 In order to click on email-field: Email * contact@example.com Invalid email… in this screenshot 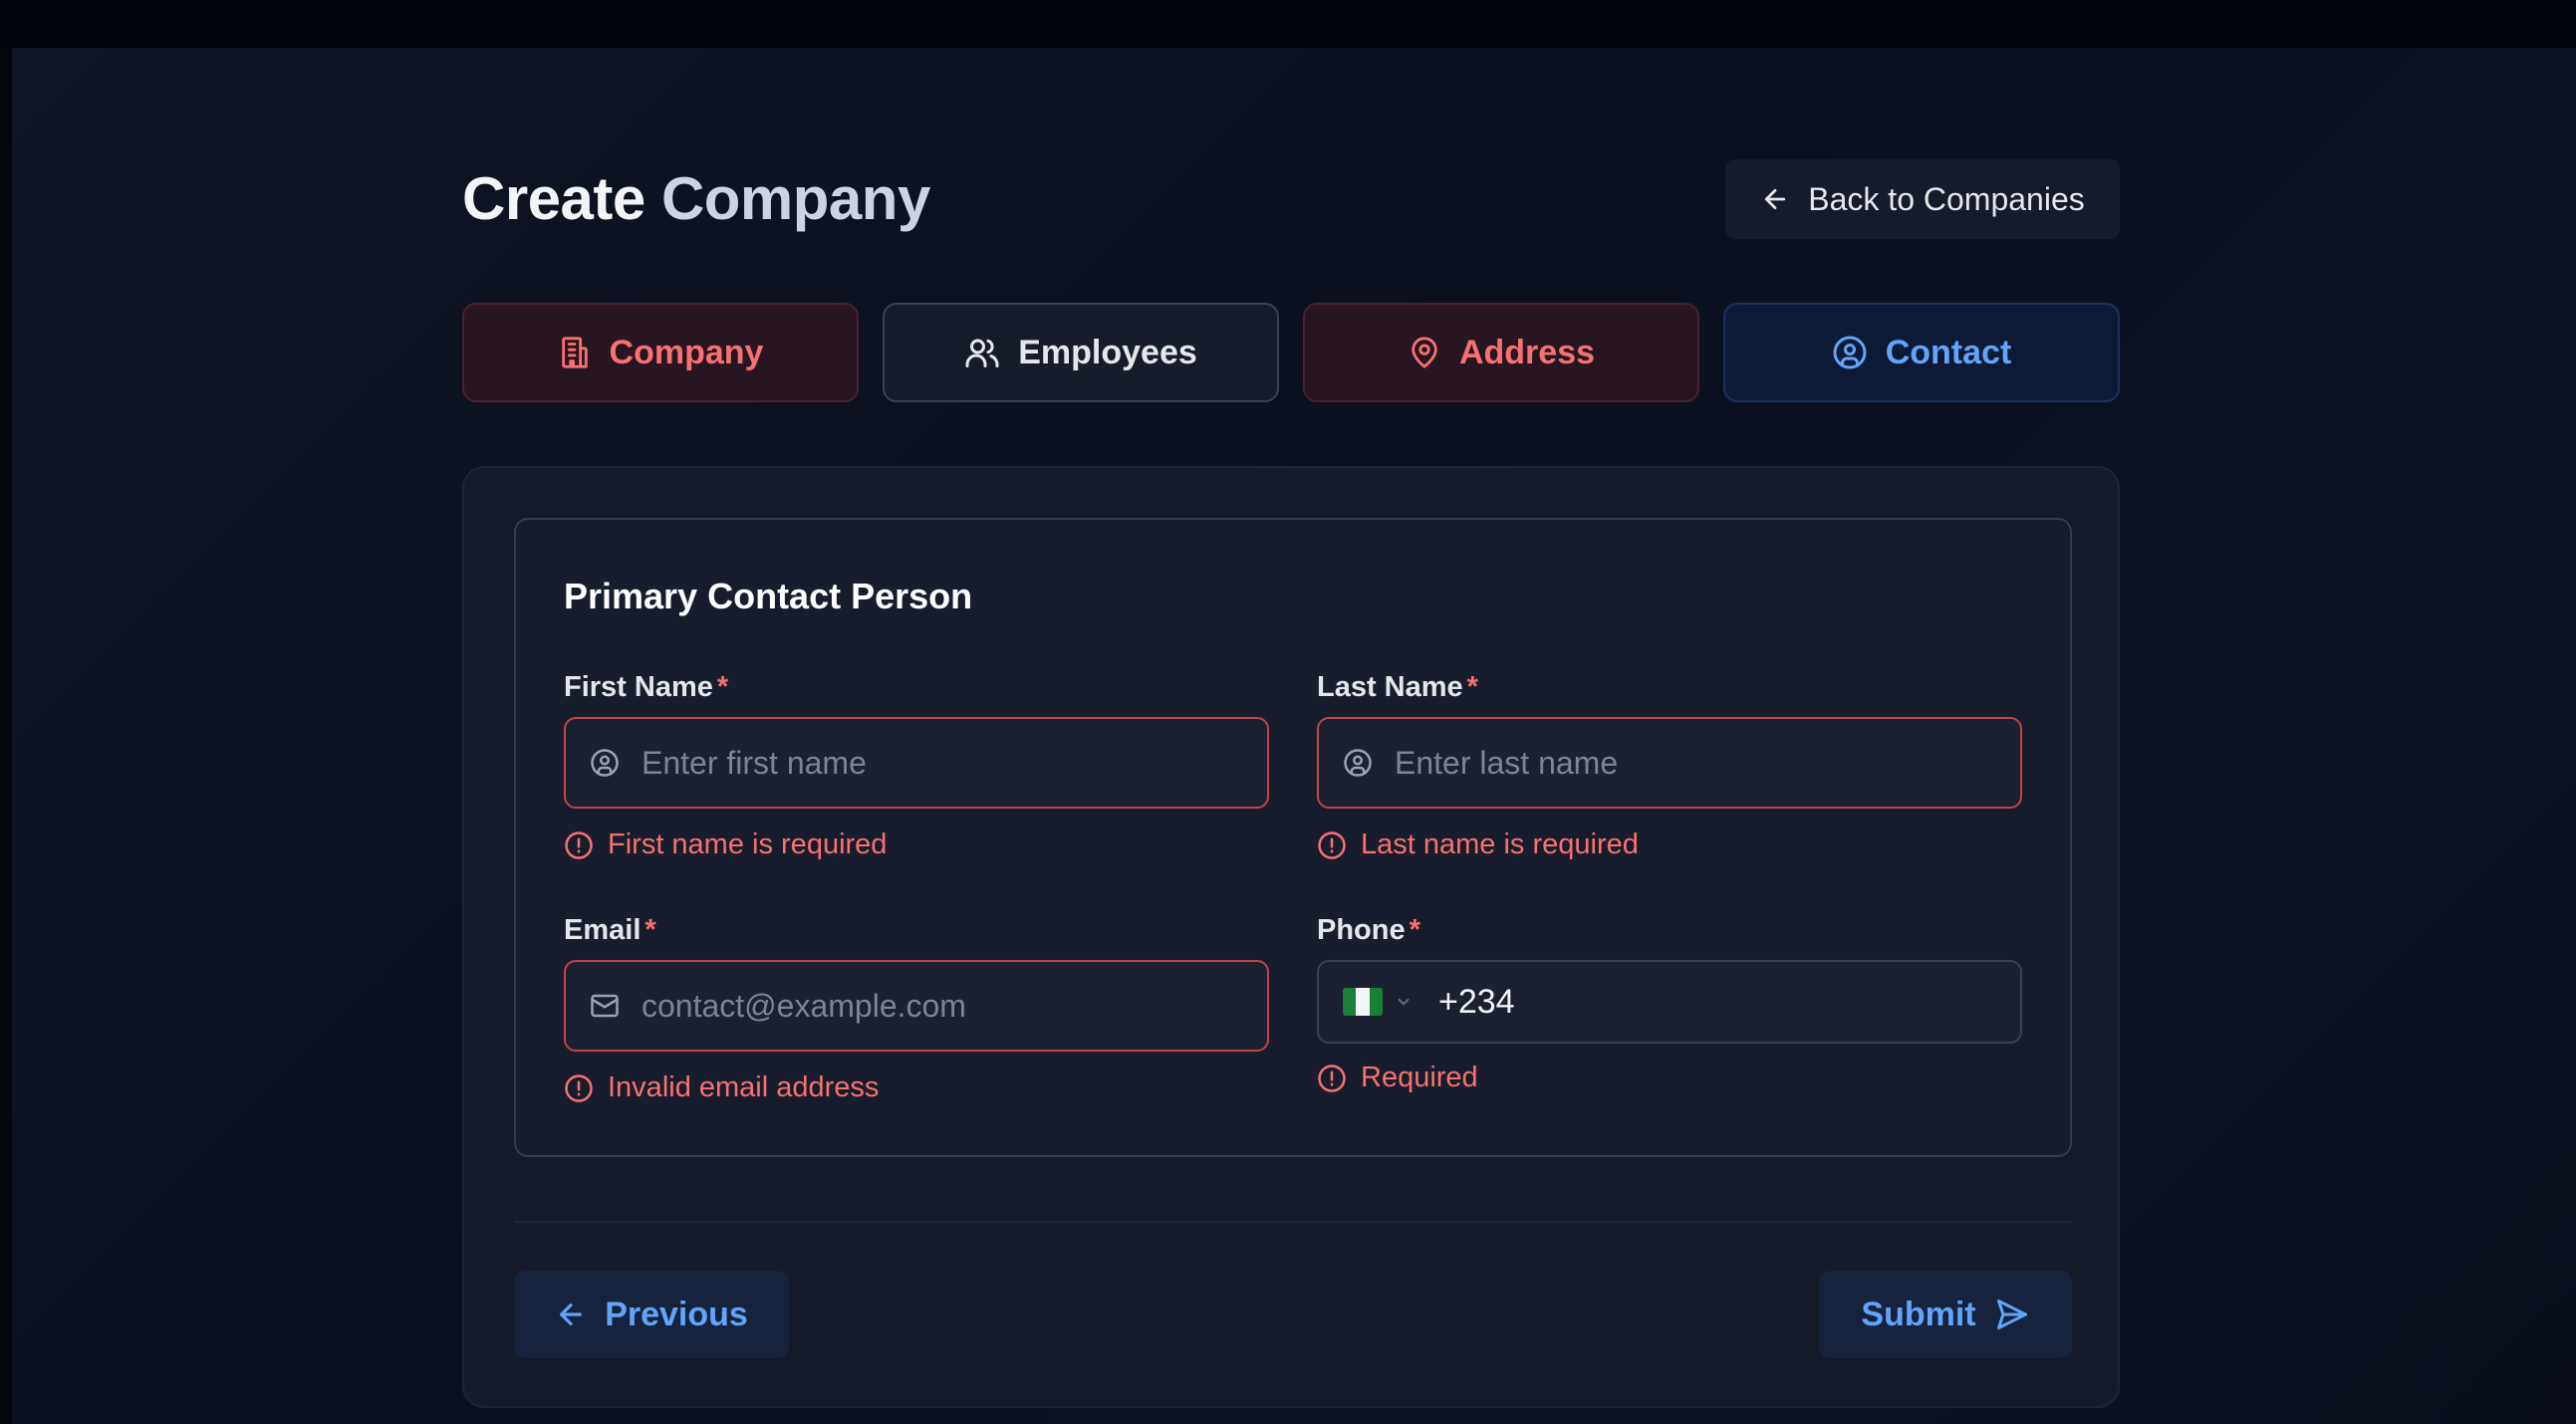, I will do `click(916, 1011)`.